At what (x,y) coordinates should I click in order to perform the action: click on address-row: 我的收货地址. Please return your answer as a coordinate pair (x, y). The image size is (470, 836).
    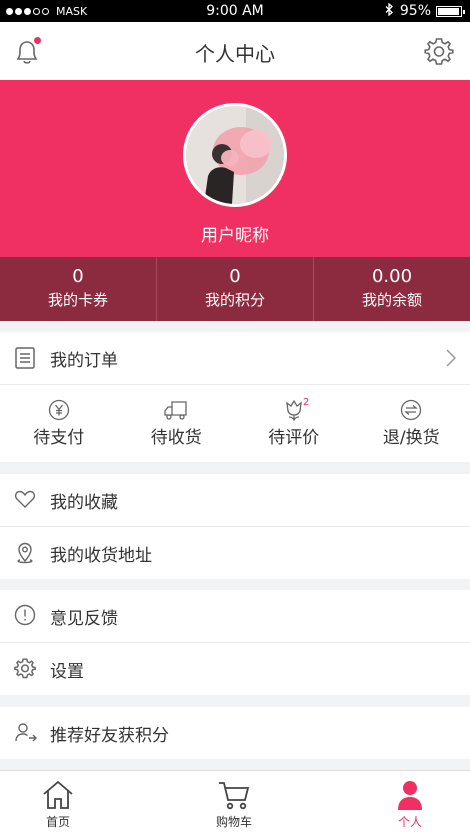
    Looking at the image, I should click on (235, 553).